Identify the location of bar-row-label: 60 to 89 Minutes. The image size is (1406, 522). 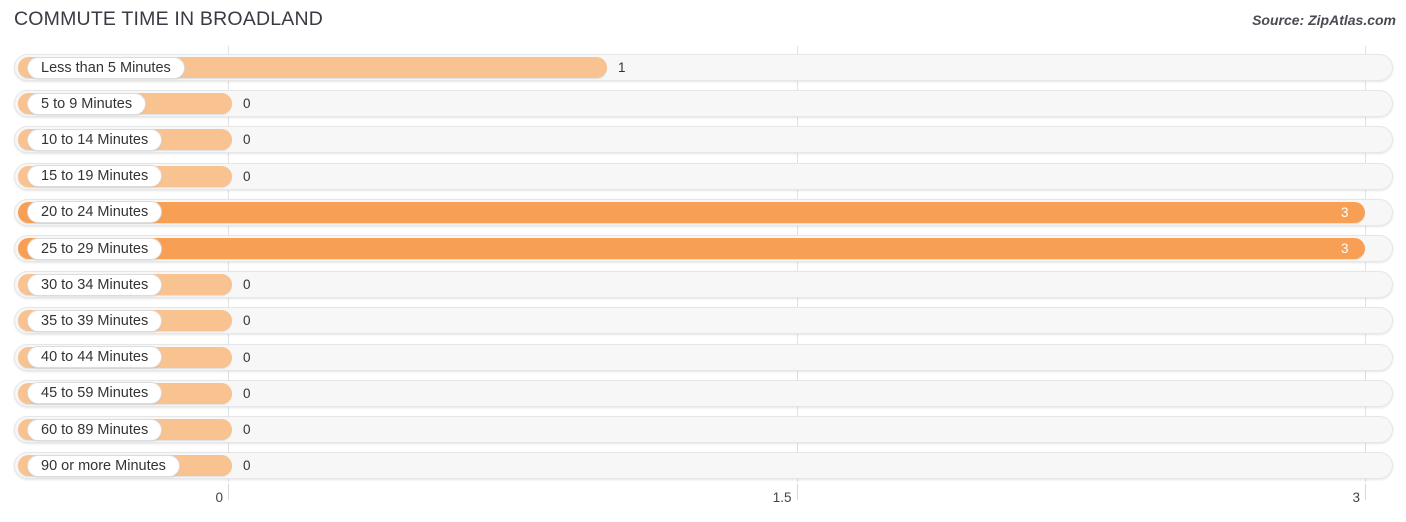
(95, 429).